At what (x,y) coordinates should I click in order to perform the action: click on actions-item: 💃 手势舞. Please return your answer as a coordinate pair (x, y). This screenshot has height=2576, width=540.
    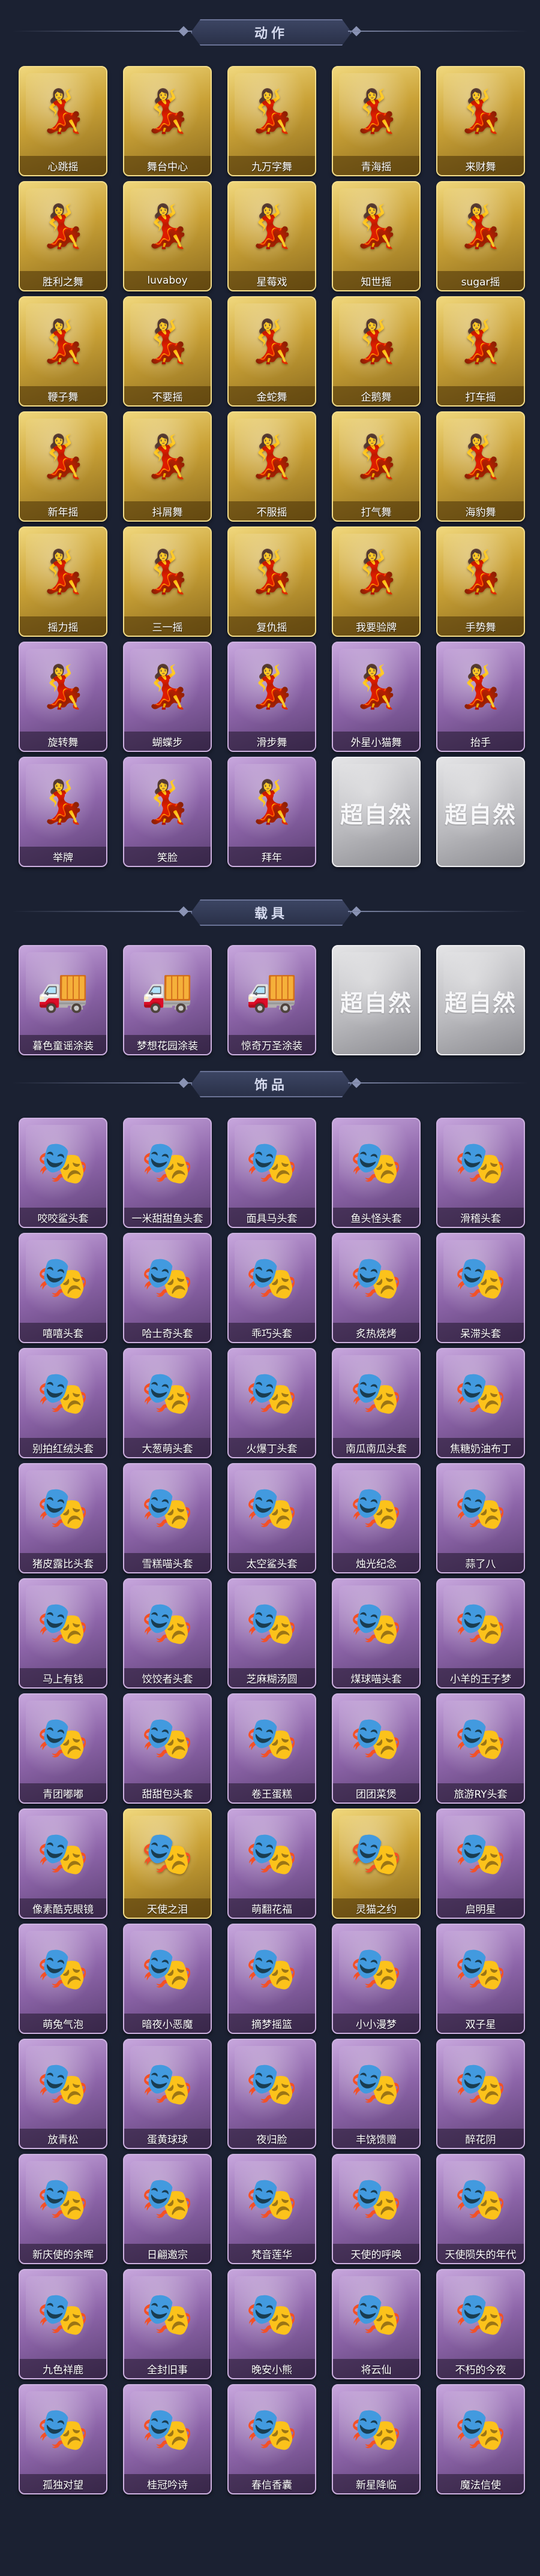
    Looking at the image, I should click on (480, 581).